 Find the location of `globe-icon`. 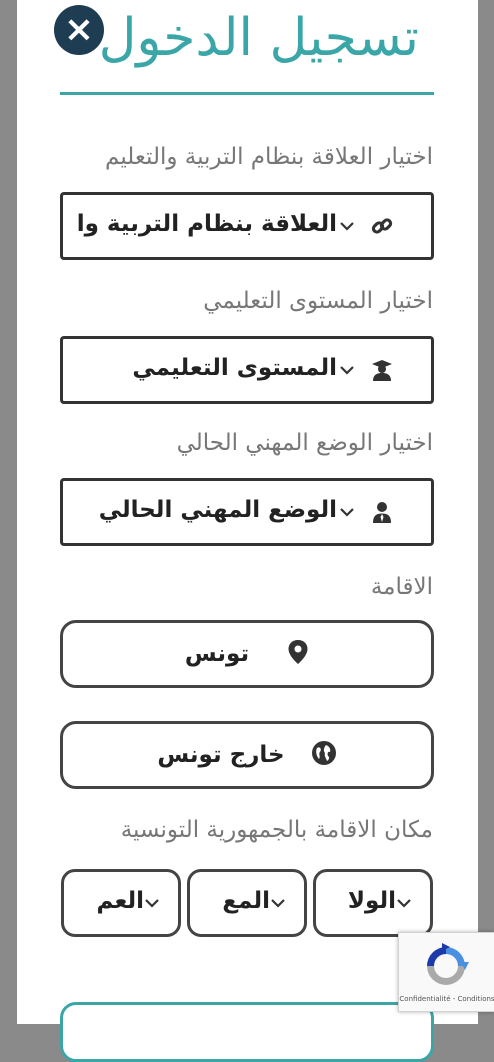

globe-icon is located at coordinates (324, 755).